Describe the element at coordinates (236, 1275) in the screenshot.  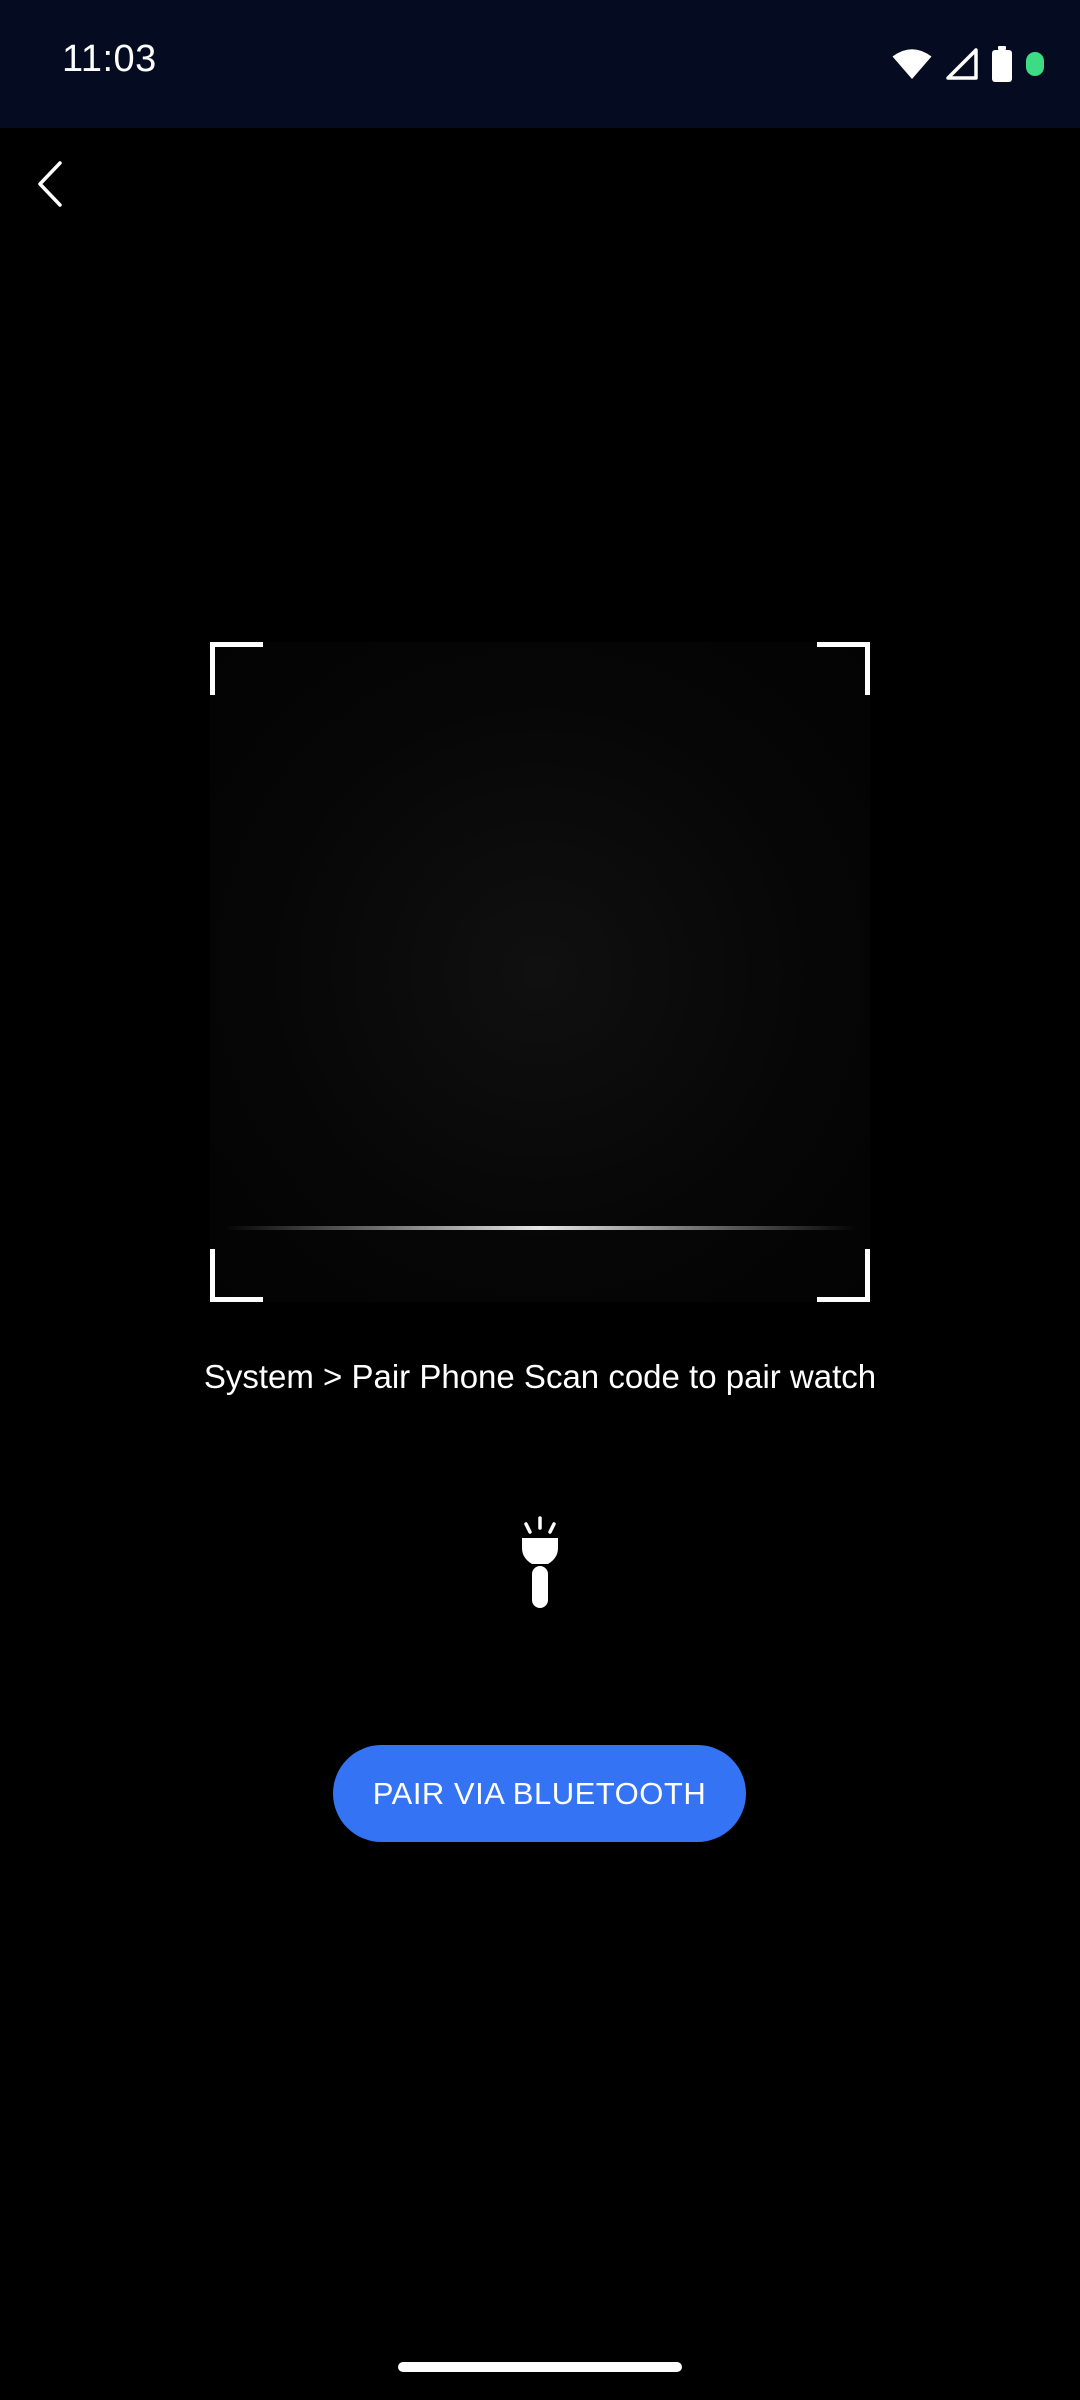
I see `viewfinder-corner-bottom-left` at that location.